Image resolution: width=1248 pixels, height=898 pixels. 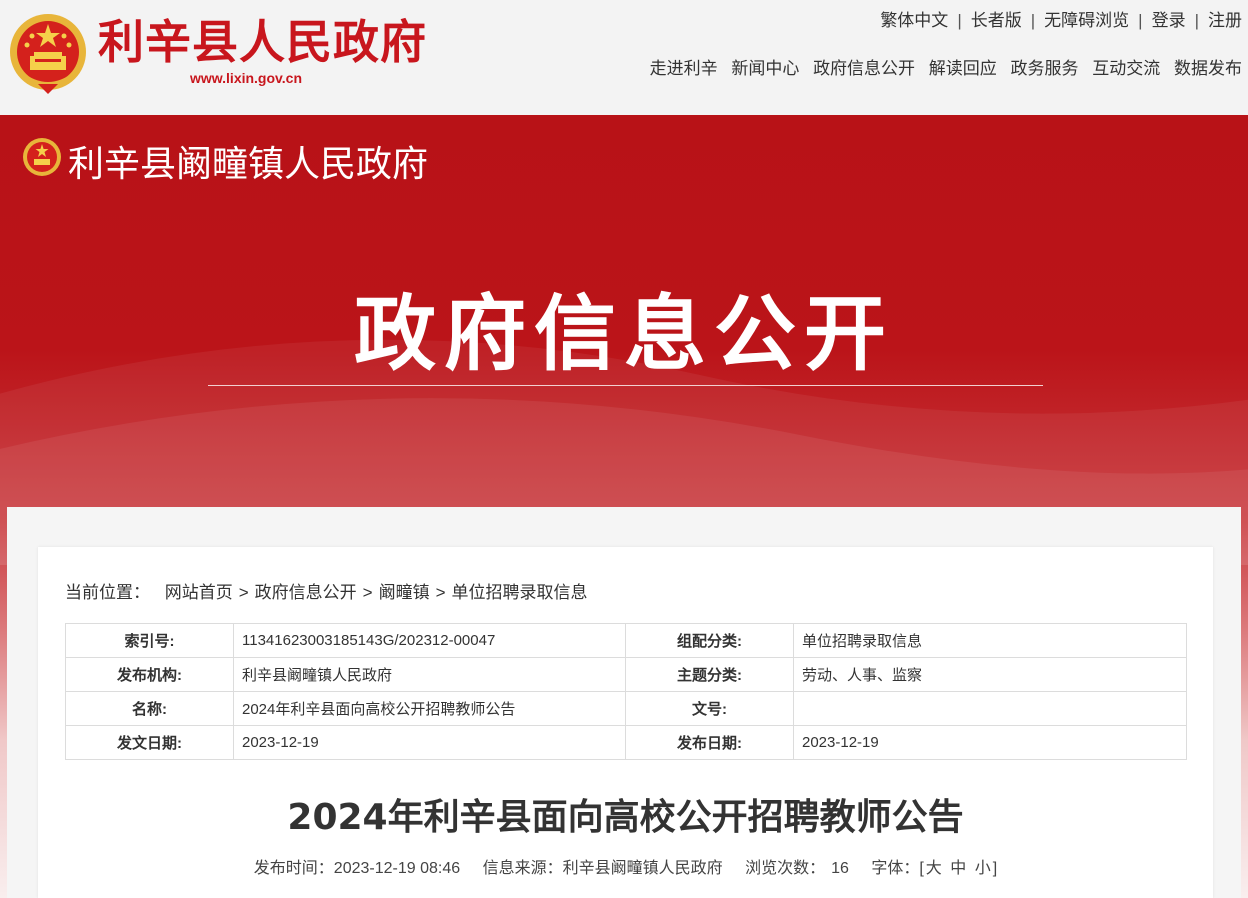 What do you see at coordinates (149, 742) in the screenshot?
I see `meta-key-issue-date: 发文日期:` at bounding box center [149, 742].